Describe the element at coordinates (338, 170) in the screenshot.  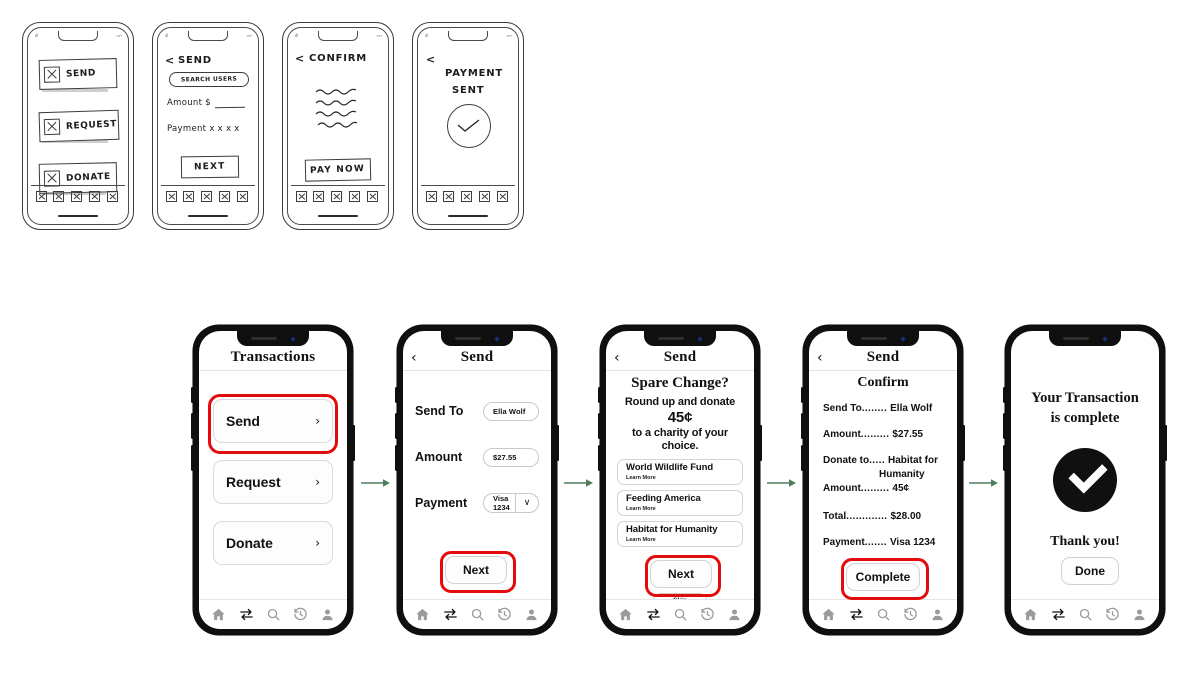
I see `sketch-pay-now-button: PAY NOW` at that location.